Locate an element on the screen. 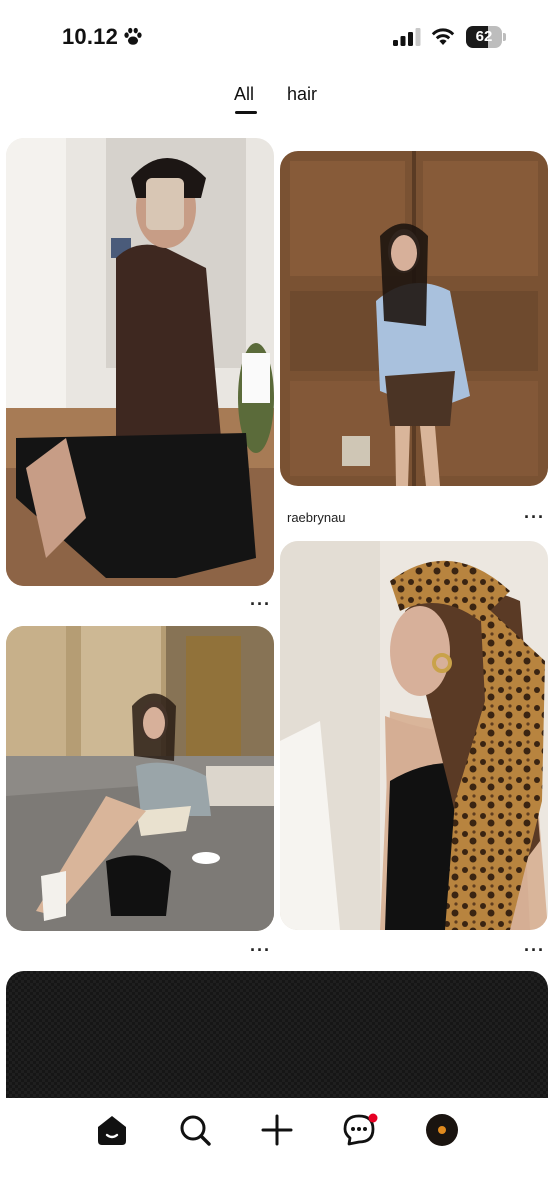  search-icon is located at coordinates (195, 1130).